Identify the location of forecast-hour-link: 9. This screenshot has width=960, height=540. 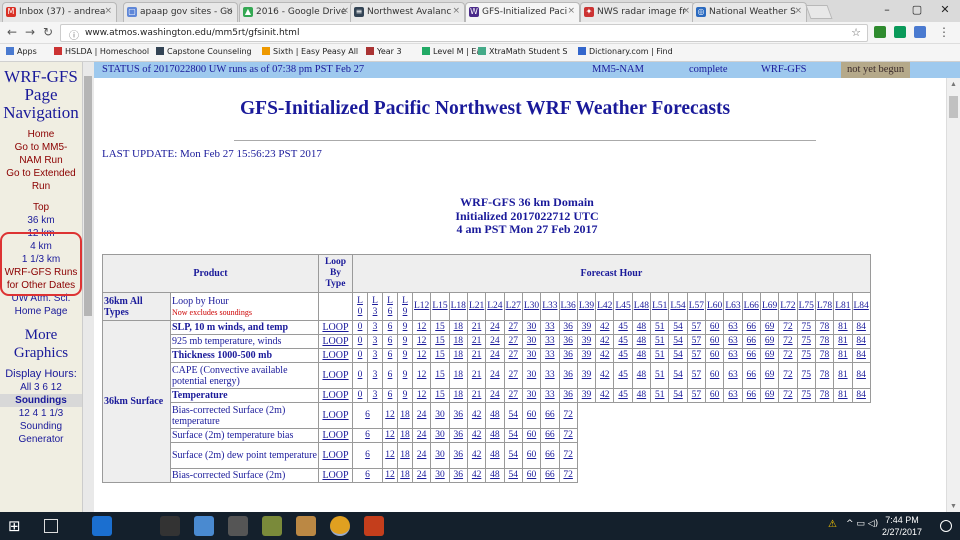
(405, 355).